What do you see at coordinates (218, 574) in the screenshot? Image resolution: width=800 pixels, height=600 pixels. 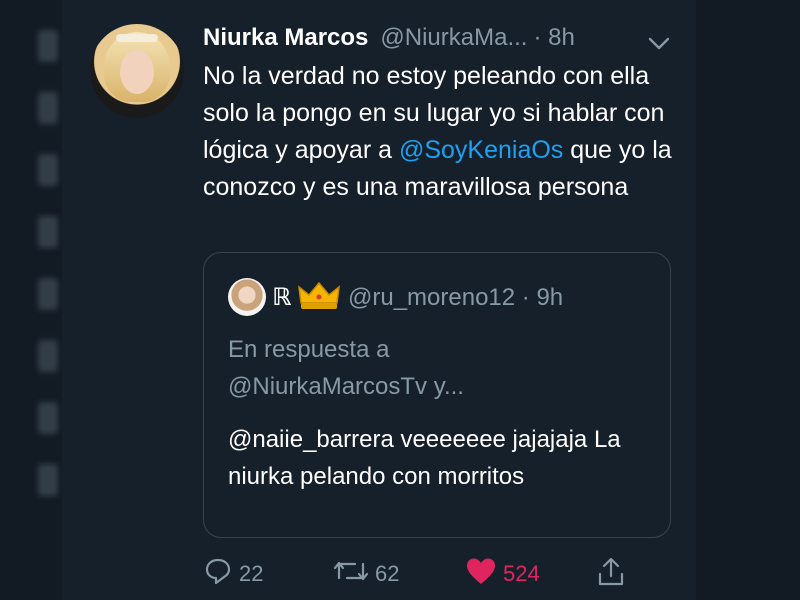 I see `reply-icon` at bounding box center [218, 574].